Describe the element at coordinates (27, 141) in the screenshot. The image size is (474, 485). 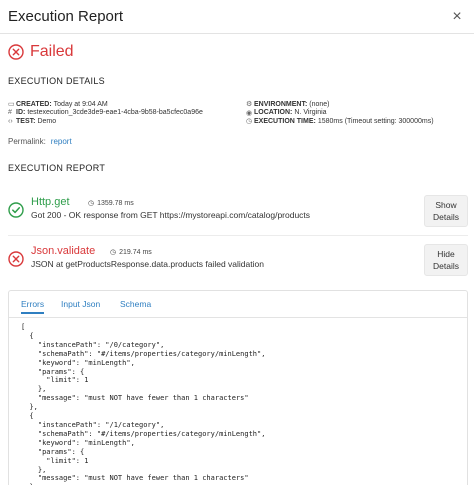
I see `permalink-label: Permalink:` at that location.